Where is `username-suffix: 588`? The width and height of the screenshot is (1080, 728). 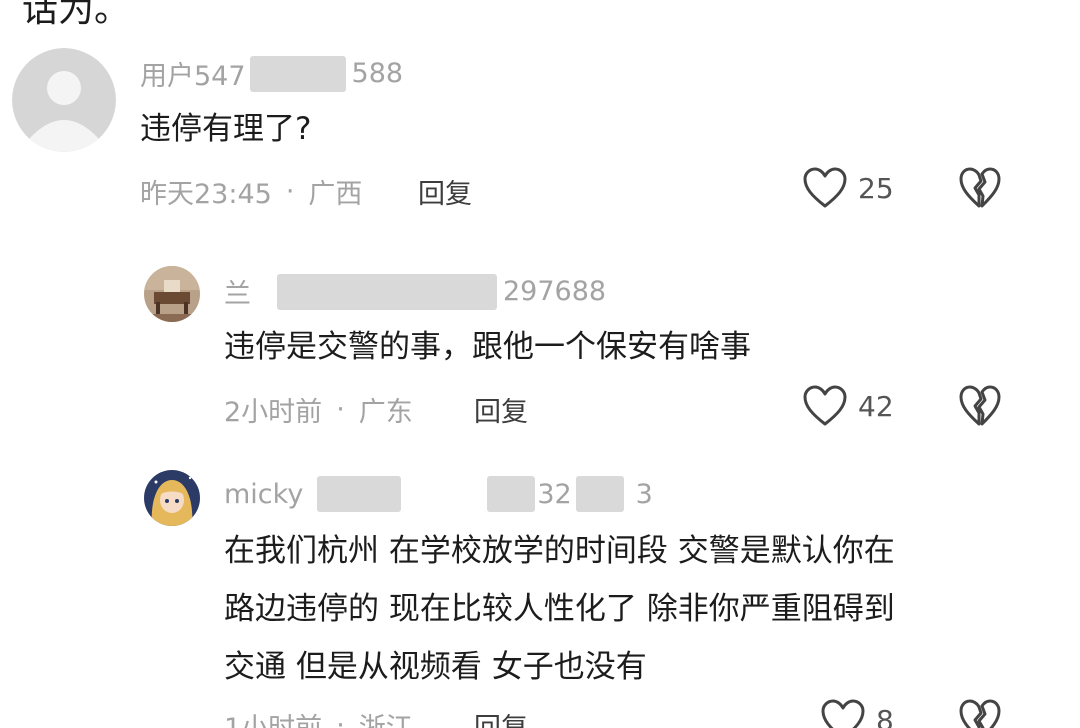
username-suffix: 588 is located at coordinates (377, 73).